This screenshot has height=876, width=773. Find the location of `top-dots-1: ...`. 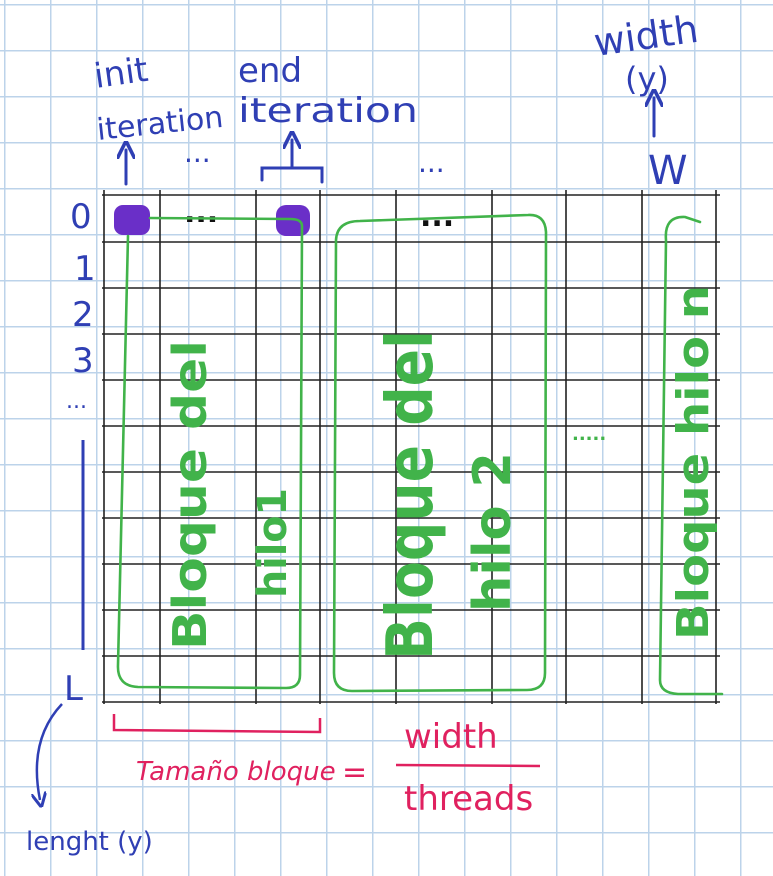

top-dots-1: ... is located at coordinates (197, 152).